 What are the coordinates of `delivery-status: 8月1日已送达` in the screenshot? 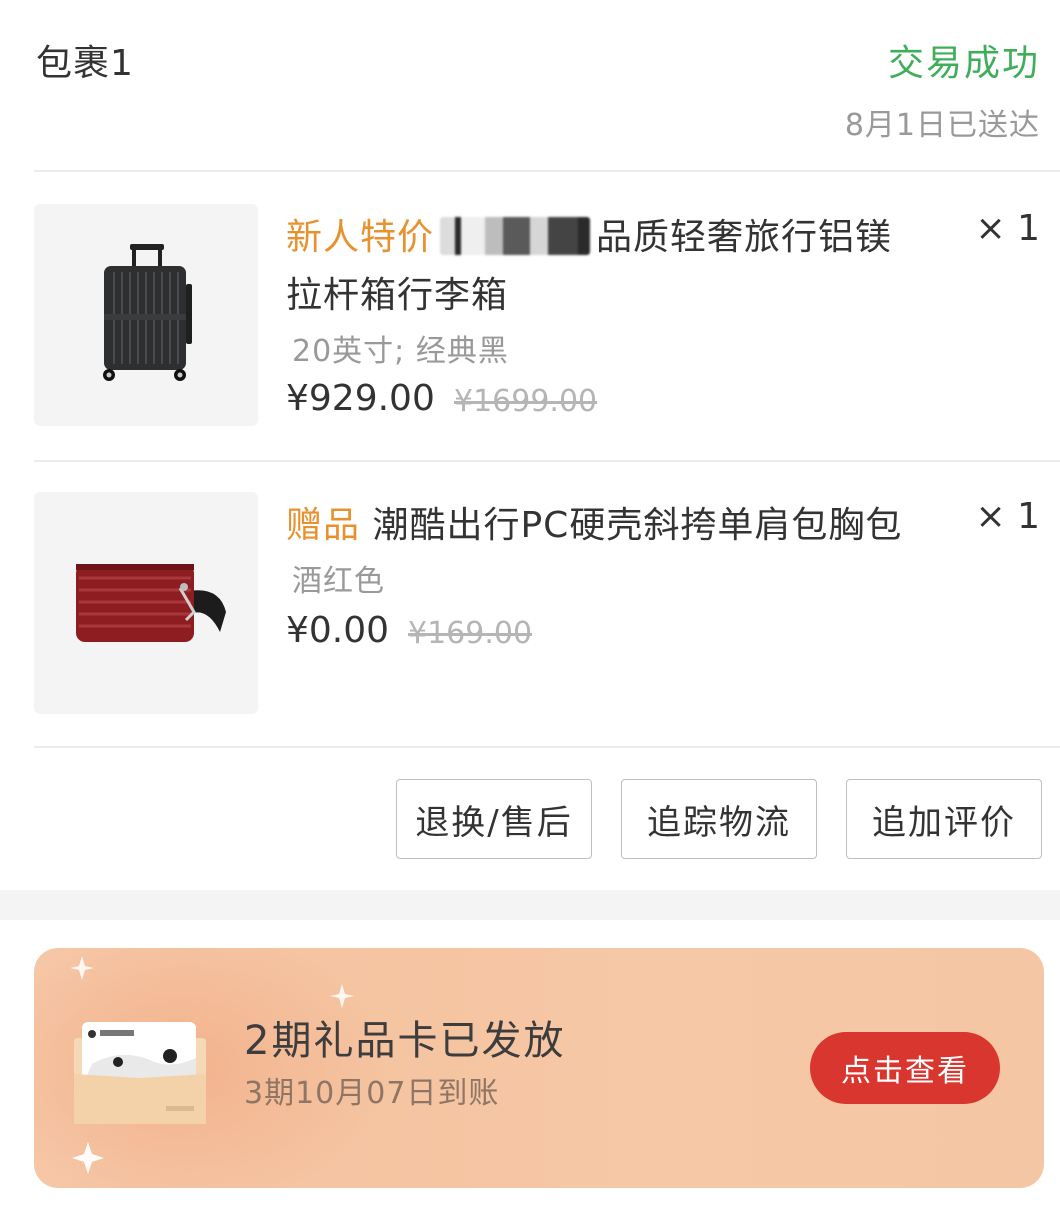 It's located at (942, 125).